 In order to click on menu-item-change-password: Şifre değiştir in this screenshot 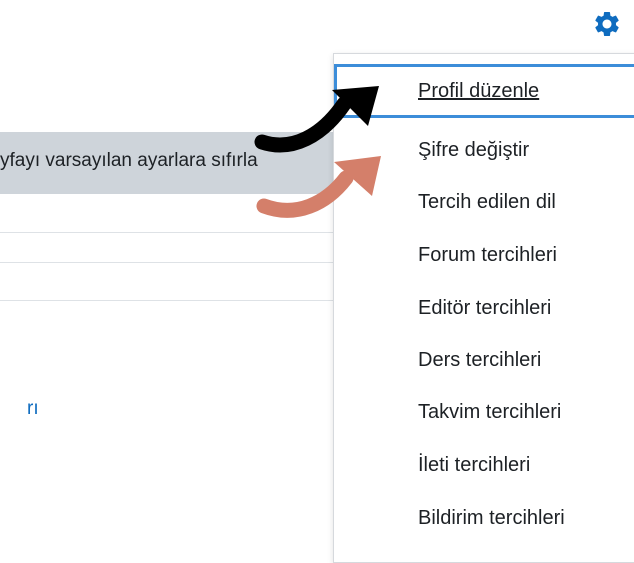, I will do `click(484, 150)`.